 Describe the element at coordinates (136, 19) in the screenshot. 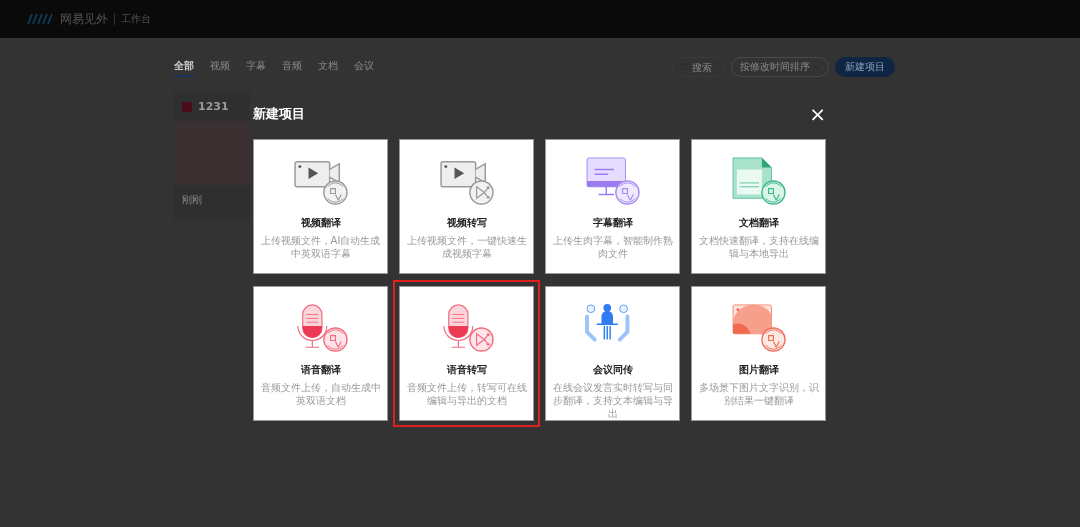

I see `workspace-label: 工作台` at that location.